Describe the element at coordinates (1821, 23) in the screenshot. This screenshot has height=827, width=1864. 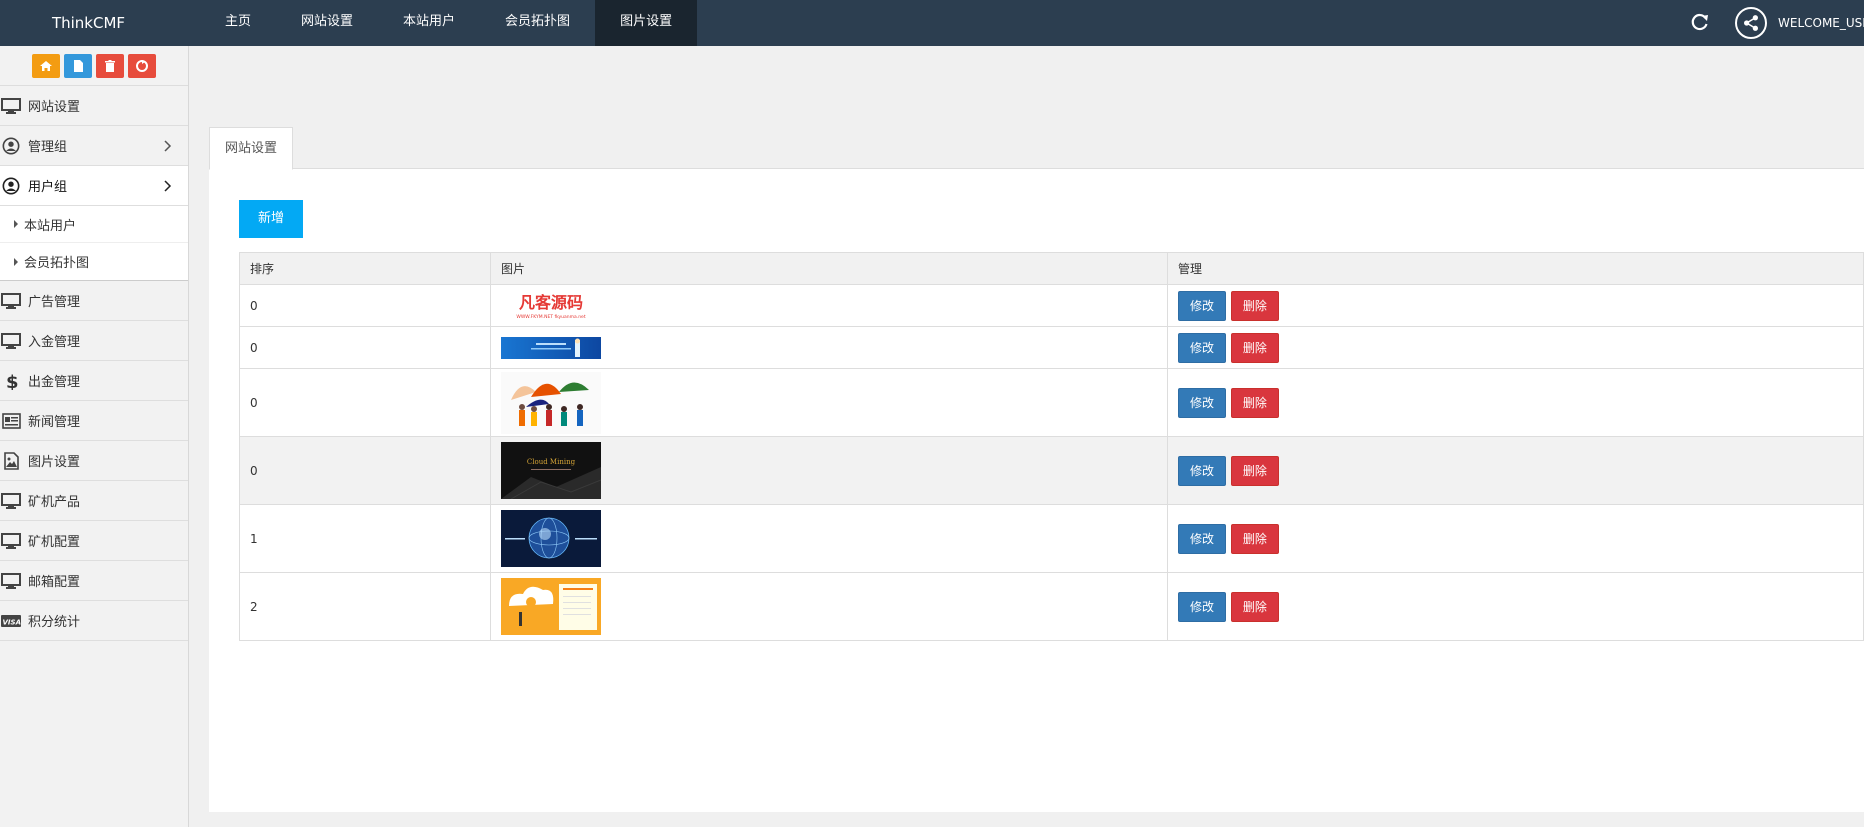
I see `user-welcome: WELCOME_USER` at that location.